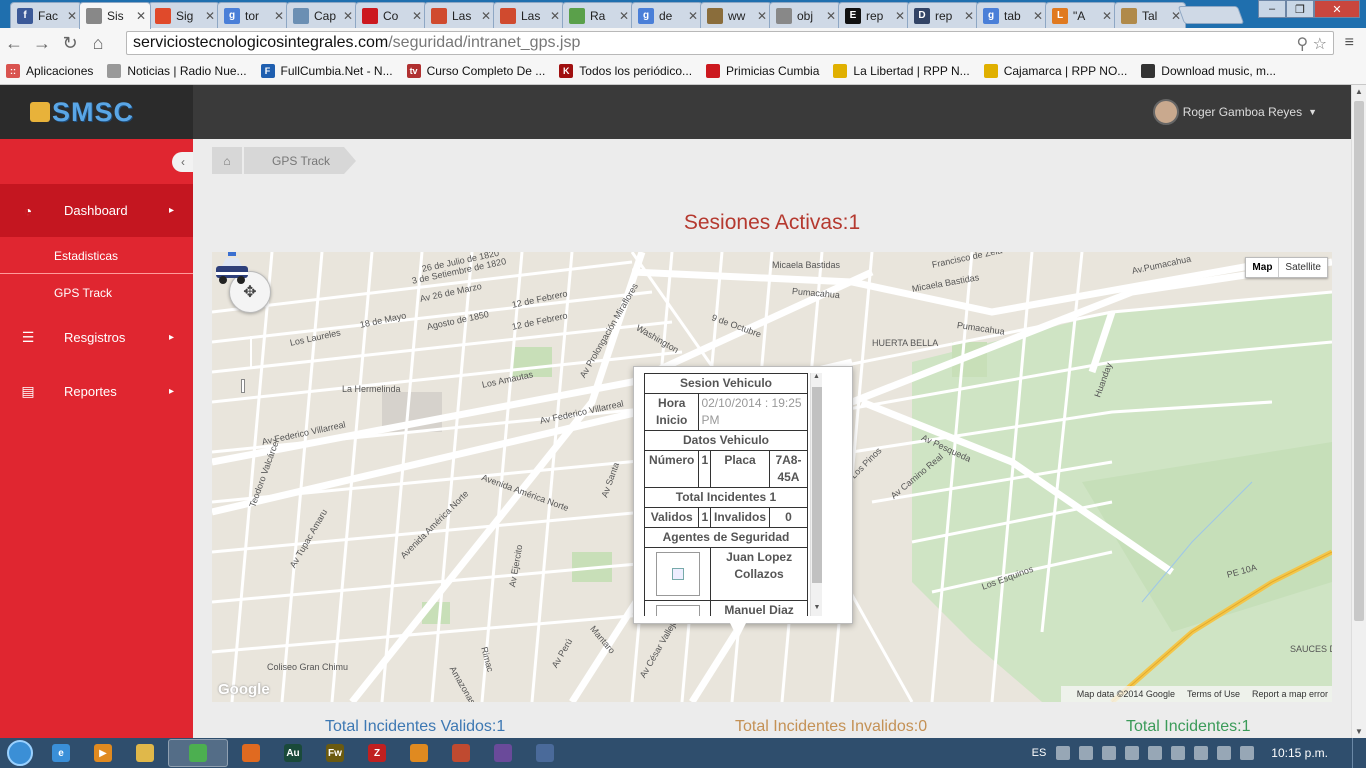  Describe the element at coordinates (1302, 267) in the screenshot. I see `map-type-satellite-button: Satellite` at that location.